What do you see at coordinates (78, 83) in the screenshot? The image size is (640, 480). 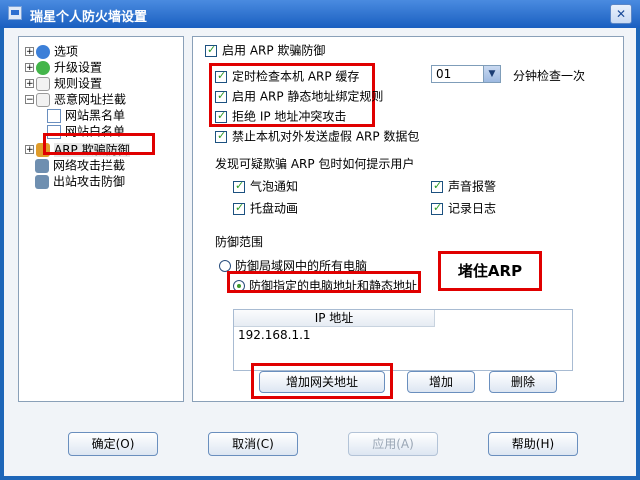 I see `tree-item-label: 规则设置` at bounding box center [78, 83].